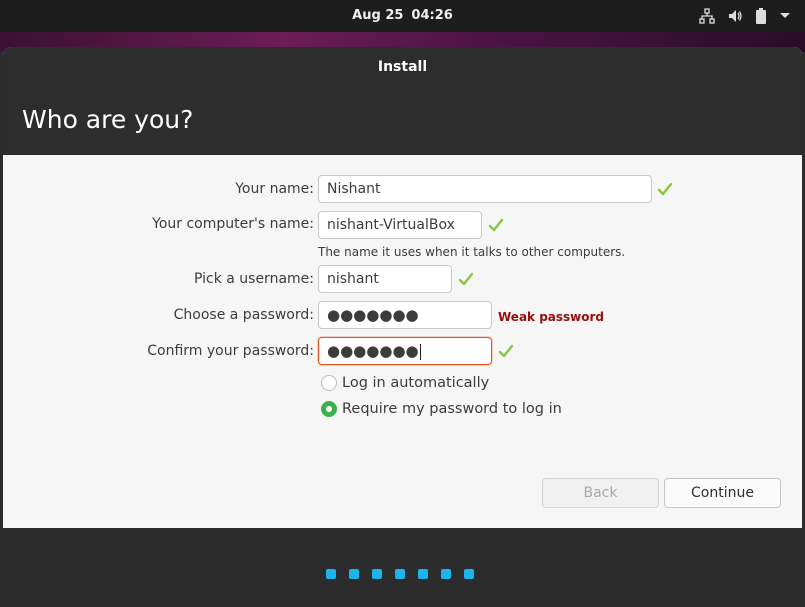  I want to click on password-input: ●●●●●●●, so click(405, 315).